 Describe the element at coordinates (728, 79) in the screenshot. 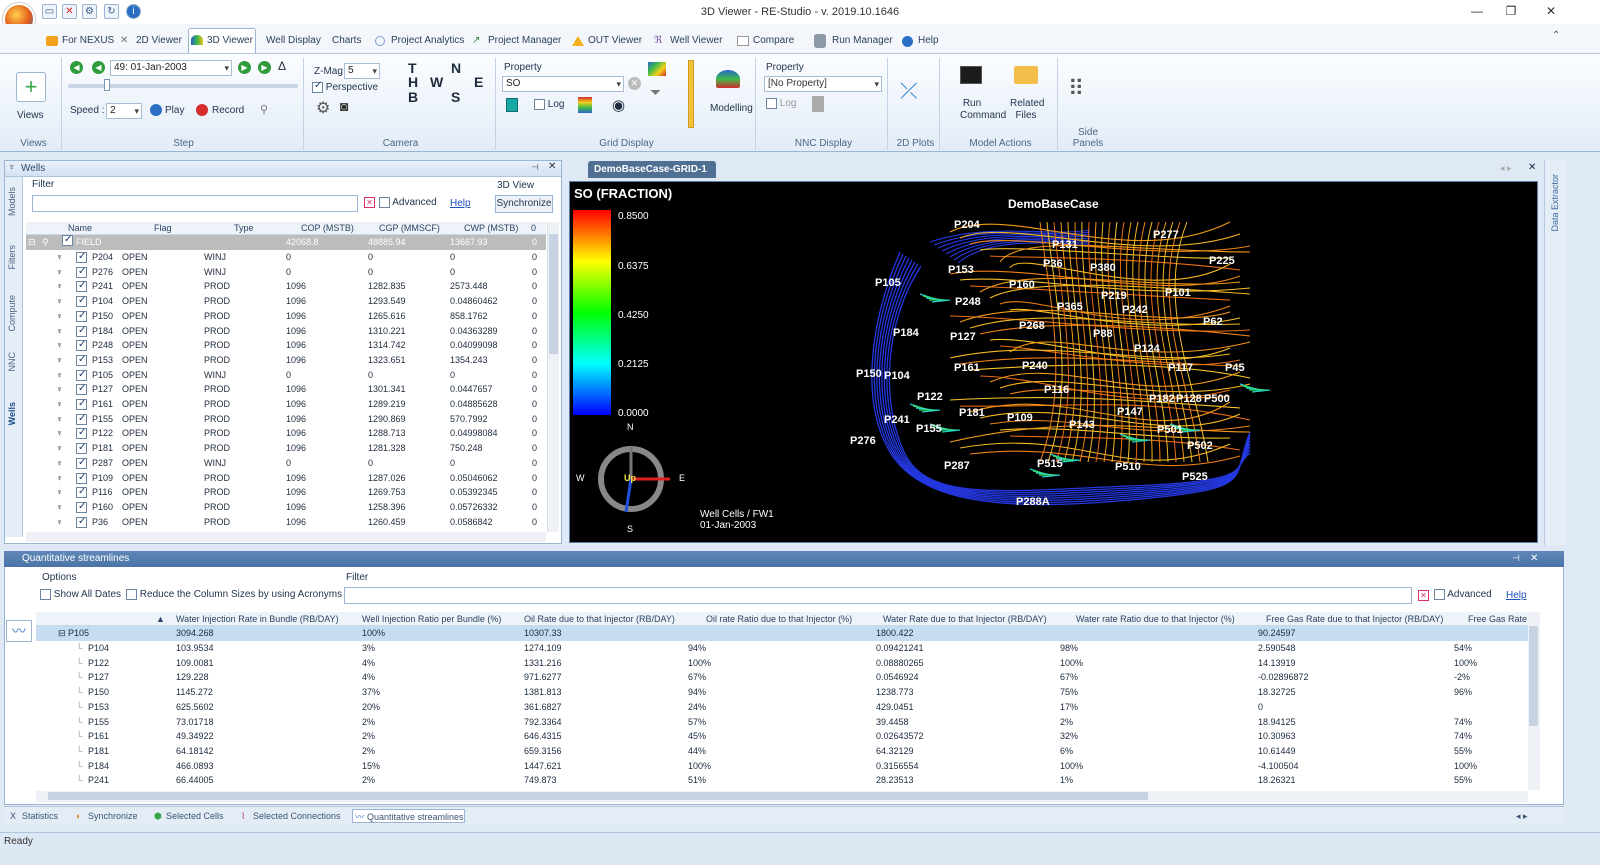

I see `modelling-icon` at that location.